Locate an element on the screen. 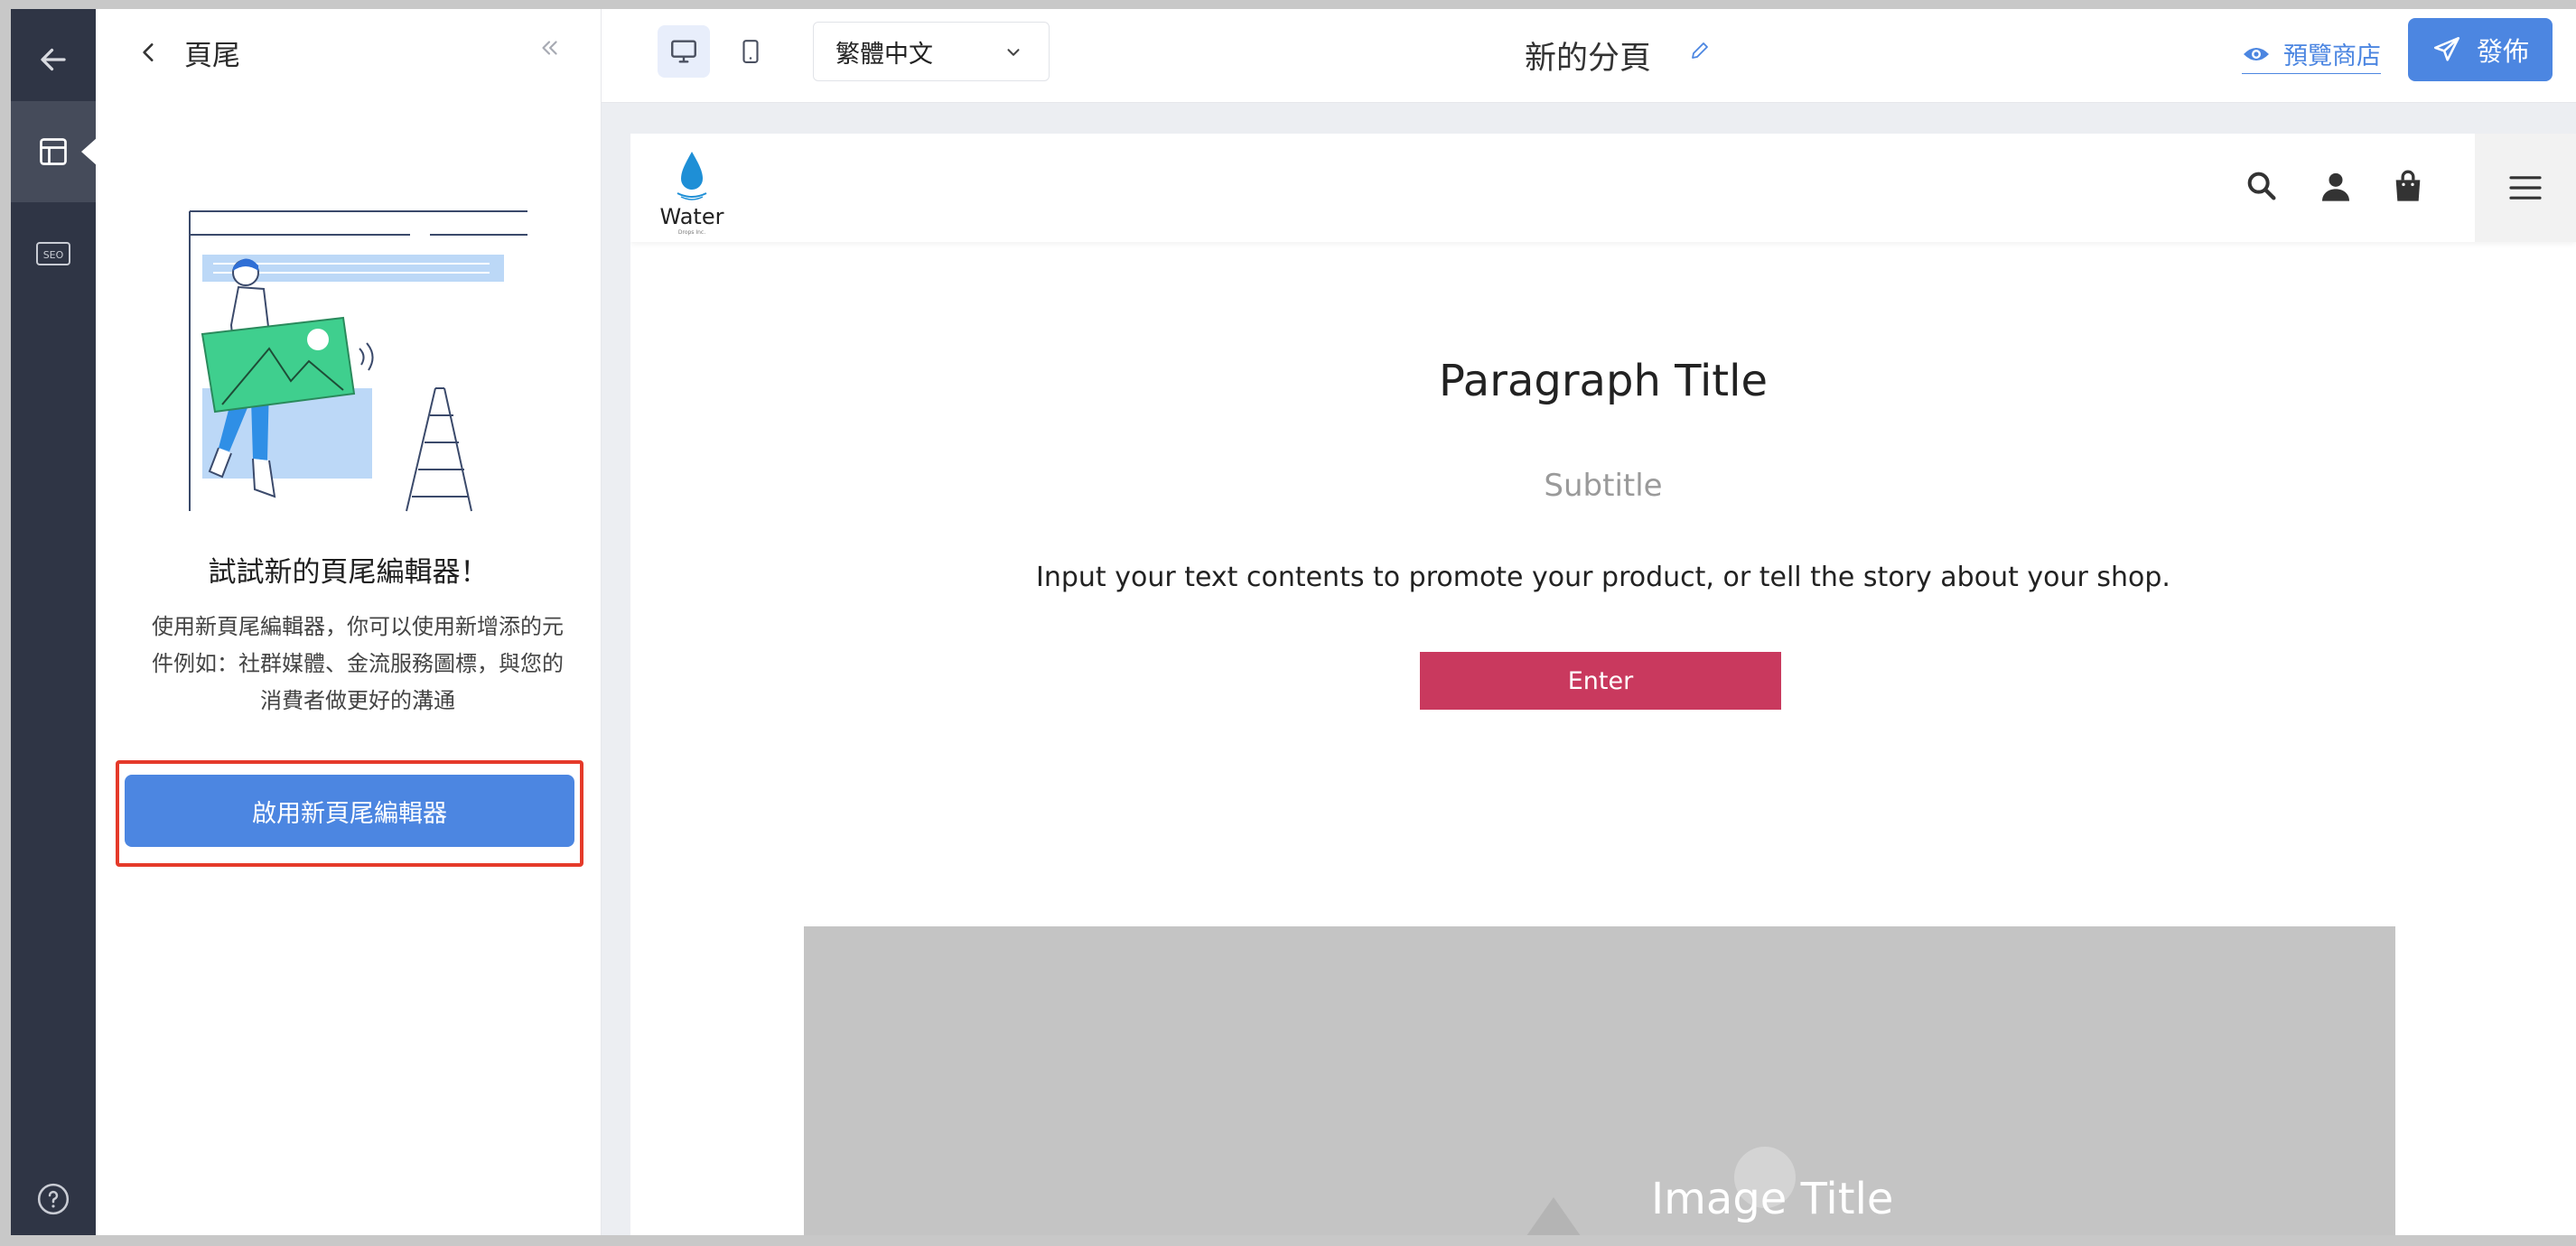 The width and height of the screenshot is (2576, 1246). desktop-icon is located at coordinates (683, 51).